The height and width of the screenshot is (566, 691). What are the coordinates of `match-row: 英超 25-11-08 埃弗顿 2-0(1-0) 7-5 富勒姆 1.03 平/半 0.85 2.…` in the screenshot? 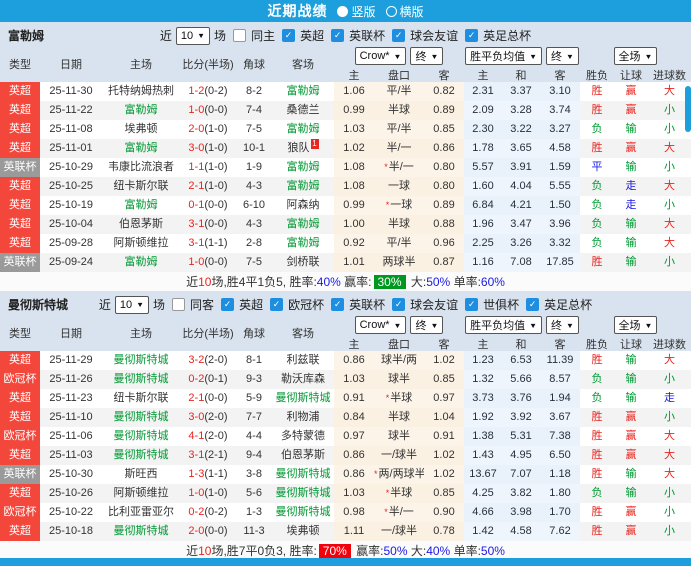 It's located at (345, 129).